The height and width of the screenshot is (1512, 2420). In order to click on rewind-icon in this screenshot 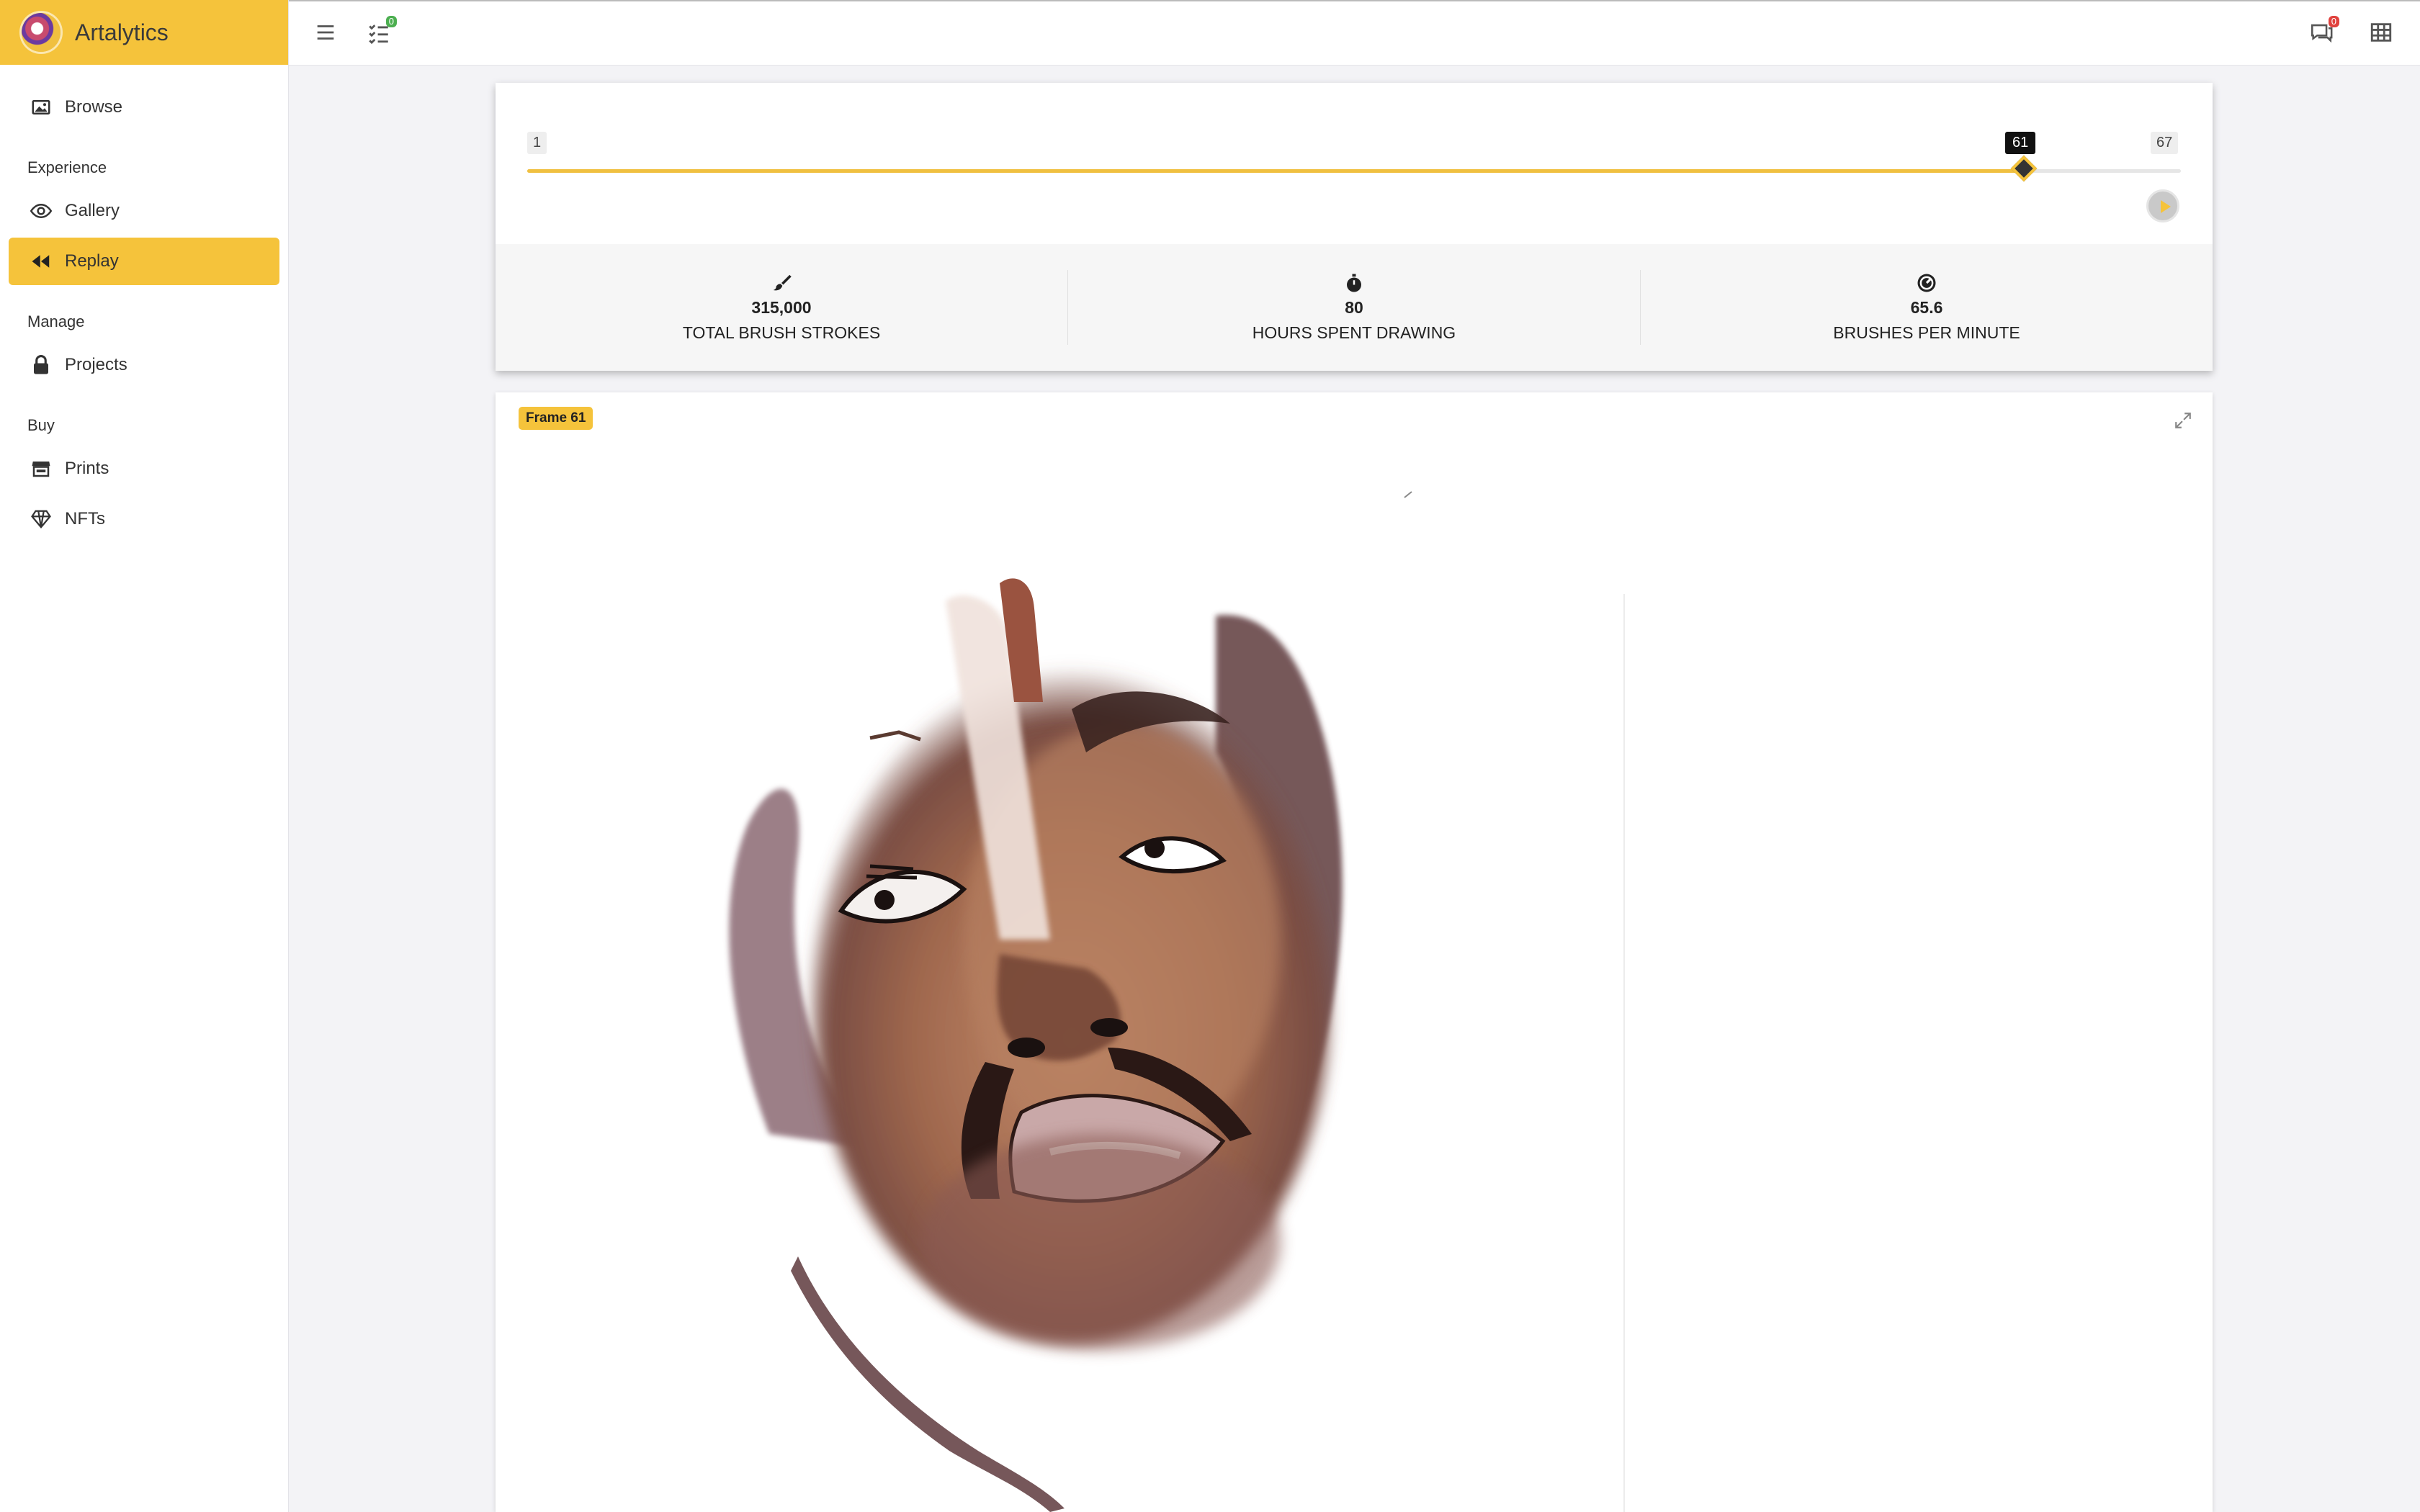, I will do `click(41, 261)`.